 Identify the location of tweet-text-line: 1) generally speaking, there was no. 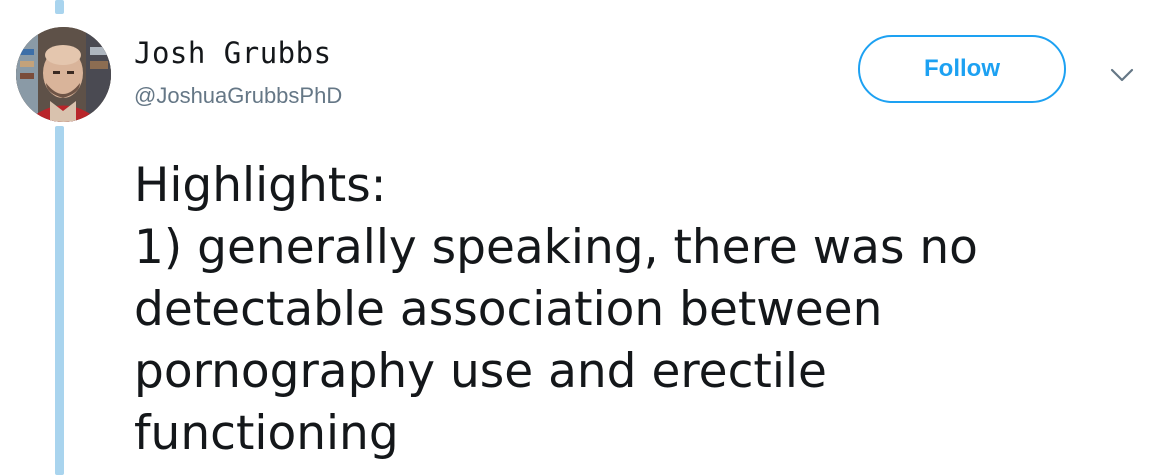
(556, 247).